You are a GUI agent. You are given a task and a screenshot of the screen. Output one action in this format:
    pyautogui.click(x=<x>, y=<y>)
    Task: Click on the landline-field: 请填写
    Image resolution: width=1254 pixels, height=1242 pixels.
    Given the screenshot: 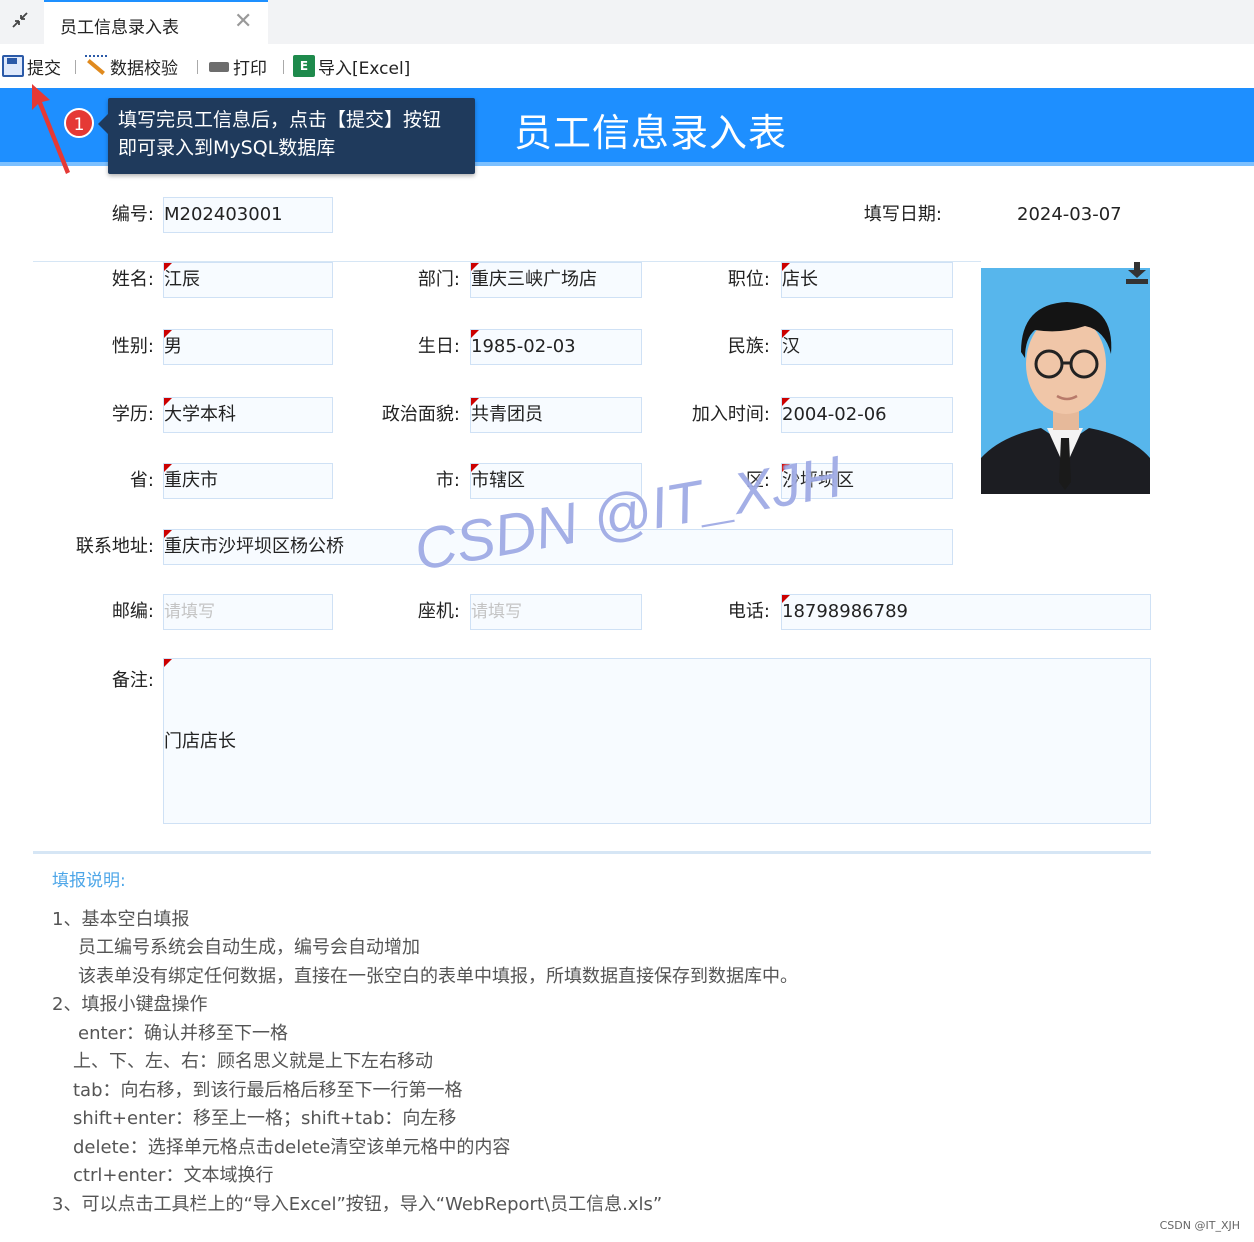 What is the action you would take?
    pyautogui.click(x=556, y=612)
    